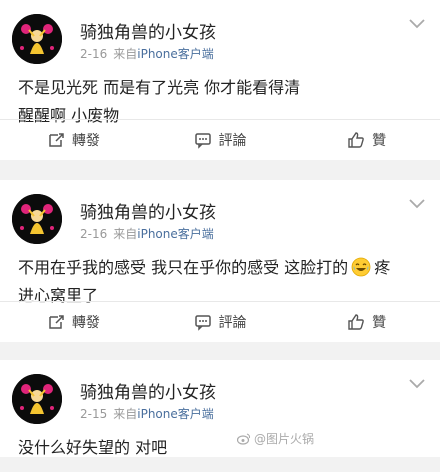  I want to click on post-text-line: 不是见光死 而是有了光亮 你才能看得清, so click(159, 87).